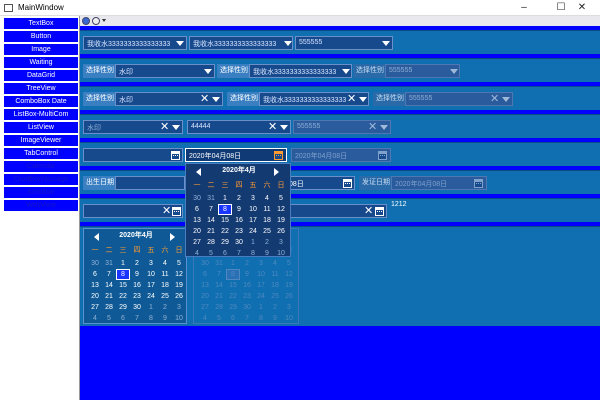 This screenshot has width=600, height=400. I want to click on clearable-combo-box: 我收水3333333333333333 ✕, so click(314, 99).